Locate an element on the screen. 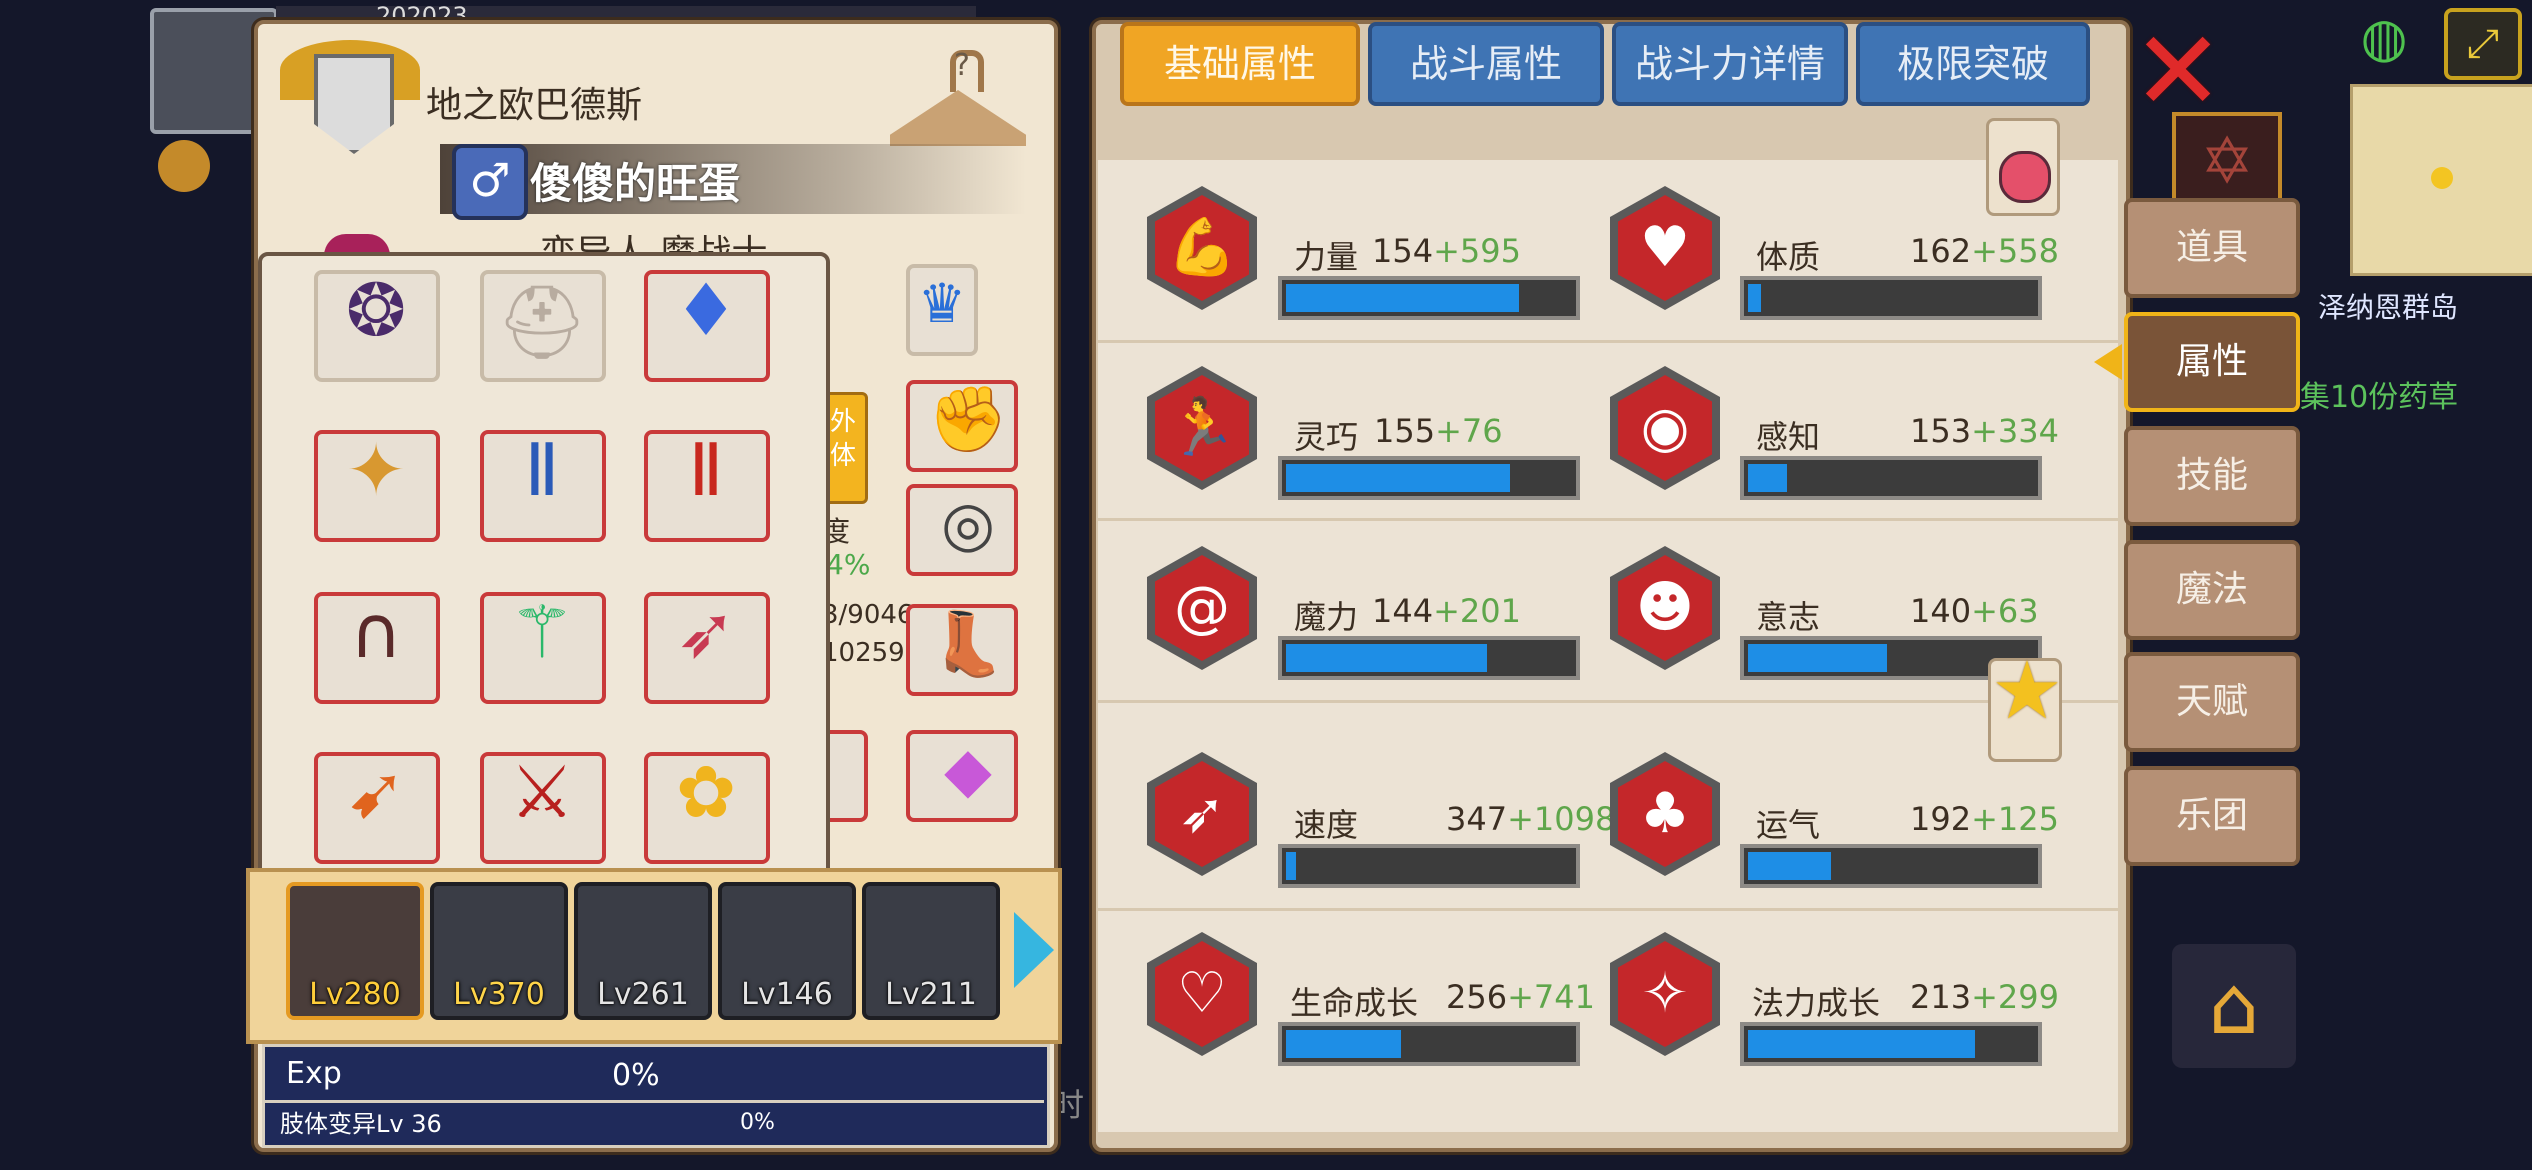 The width and height of the screenshot is (2532, 1170). stat-value-mana-growth: 213+299 is located at coordinates (1984, 997).